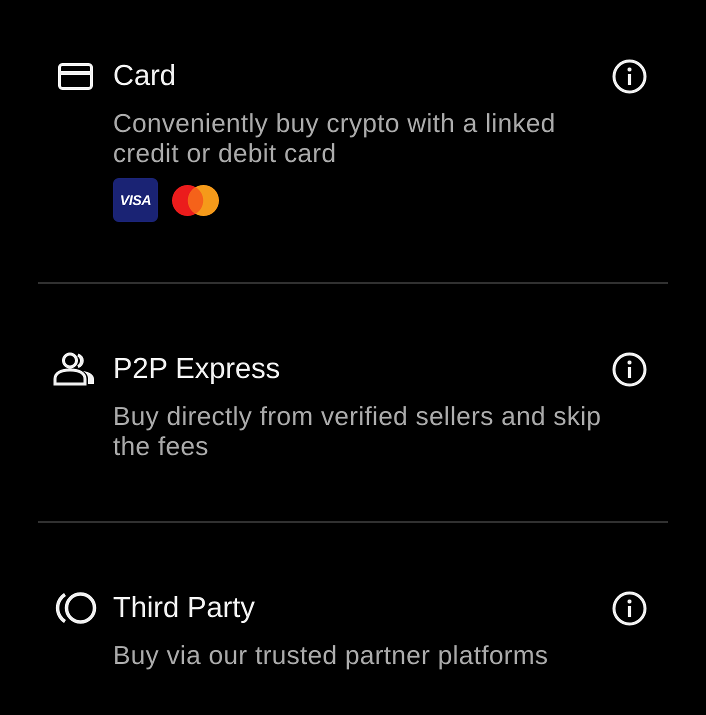 This screenshot has width=706, height=715. What do you see at coordinates (75, 76) in the screenshot?
I see `card-icon` at bounding box center [75, 76].